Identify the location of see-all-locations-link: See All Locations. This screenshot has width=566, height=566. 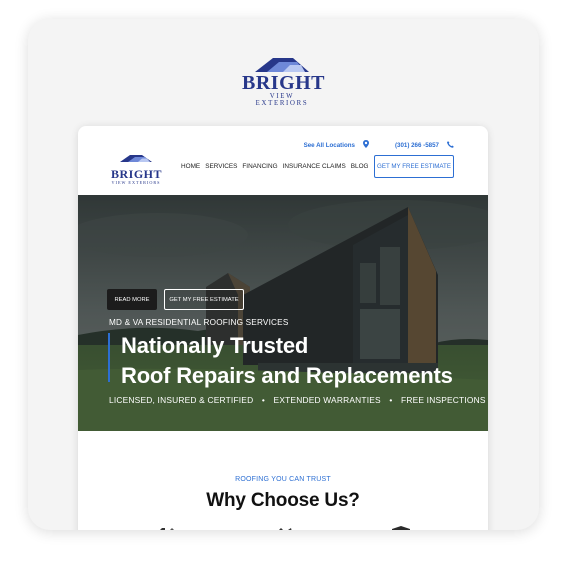
(329, 145).